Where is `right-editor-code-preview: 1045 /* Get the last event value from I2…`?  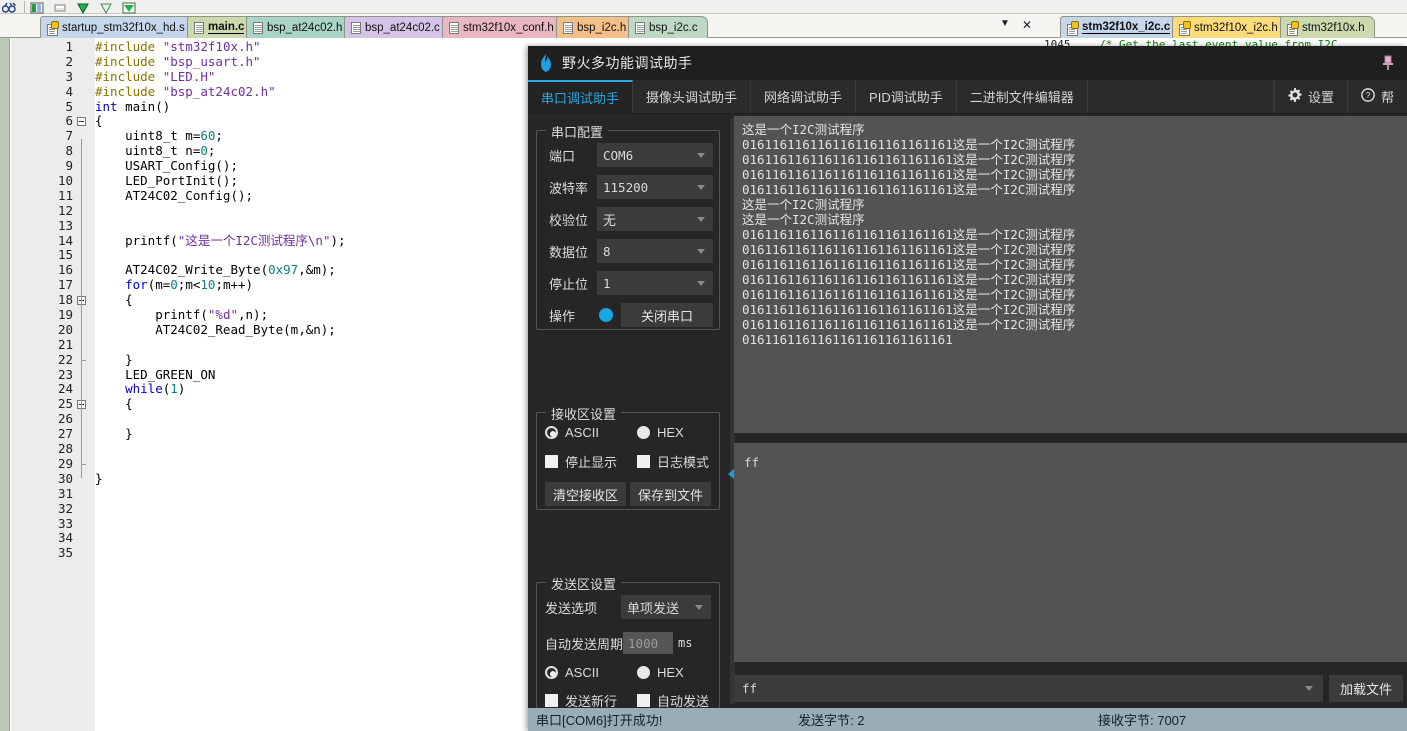 right-editor-code-preview: 1045 /* Get the last event value from I2… is located at coordinates (1225, 42).